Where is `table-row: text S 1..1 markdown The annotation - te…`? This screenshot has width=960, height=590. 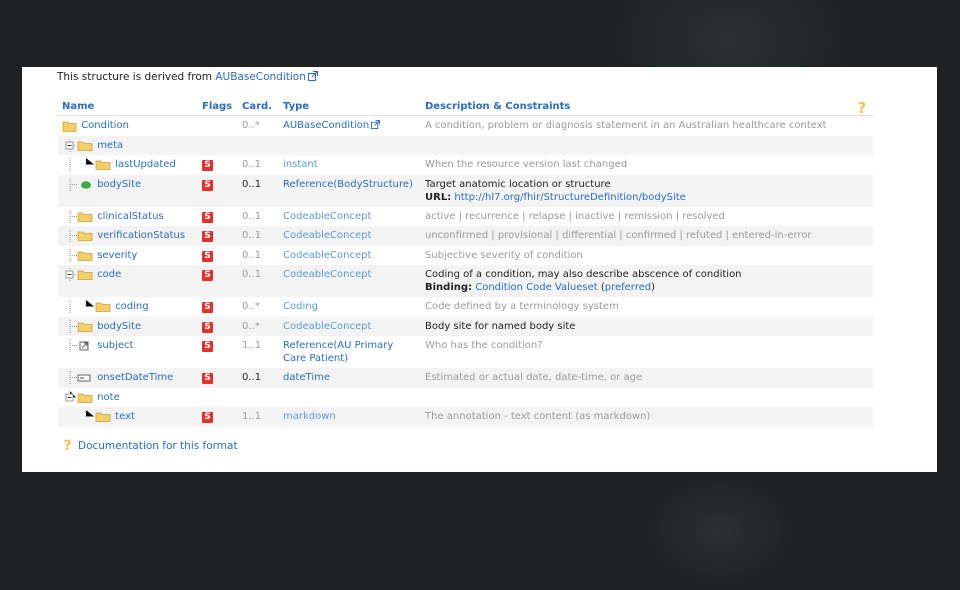
table-row: text S 1..1 markdown The annotation - te… is located at coordinates (465, 417).